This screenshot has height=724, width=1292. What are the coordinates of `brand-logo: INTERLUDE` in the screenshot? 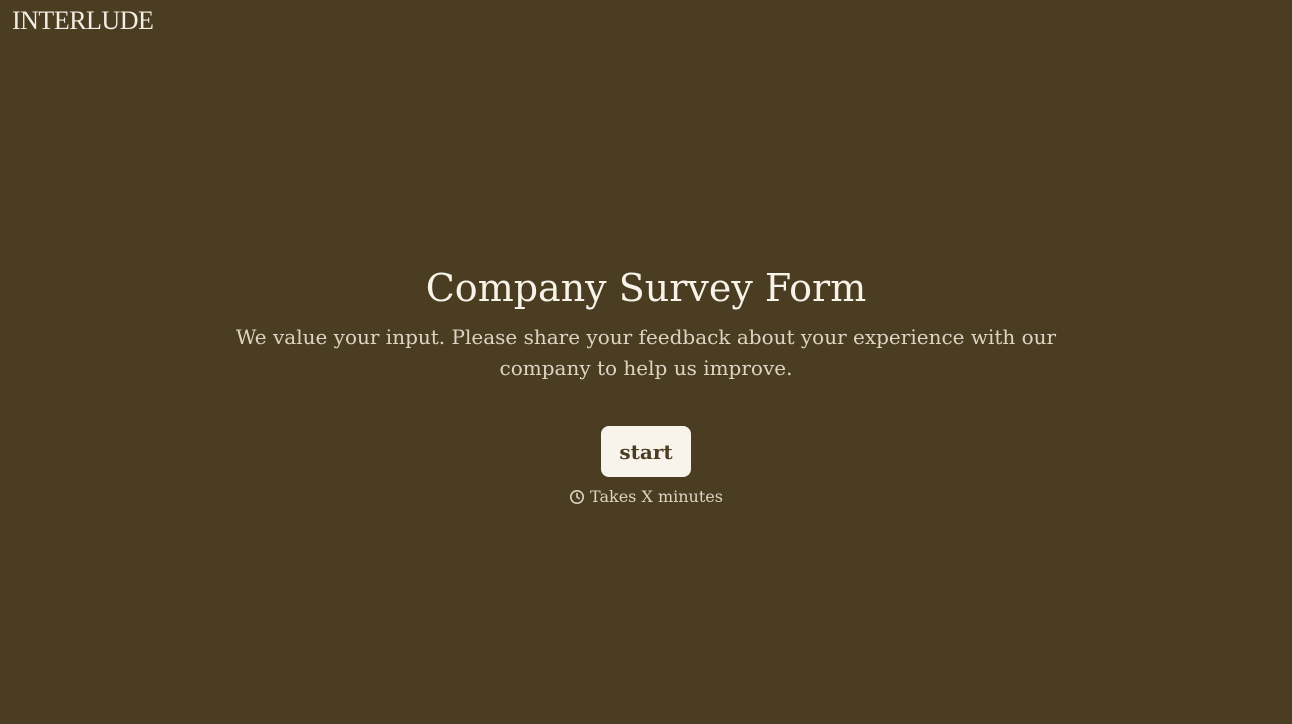 It's located at (83, 20).